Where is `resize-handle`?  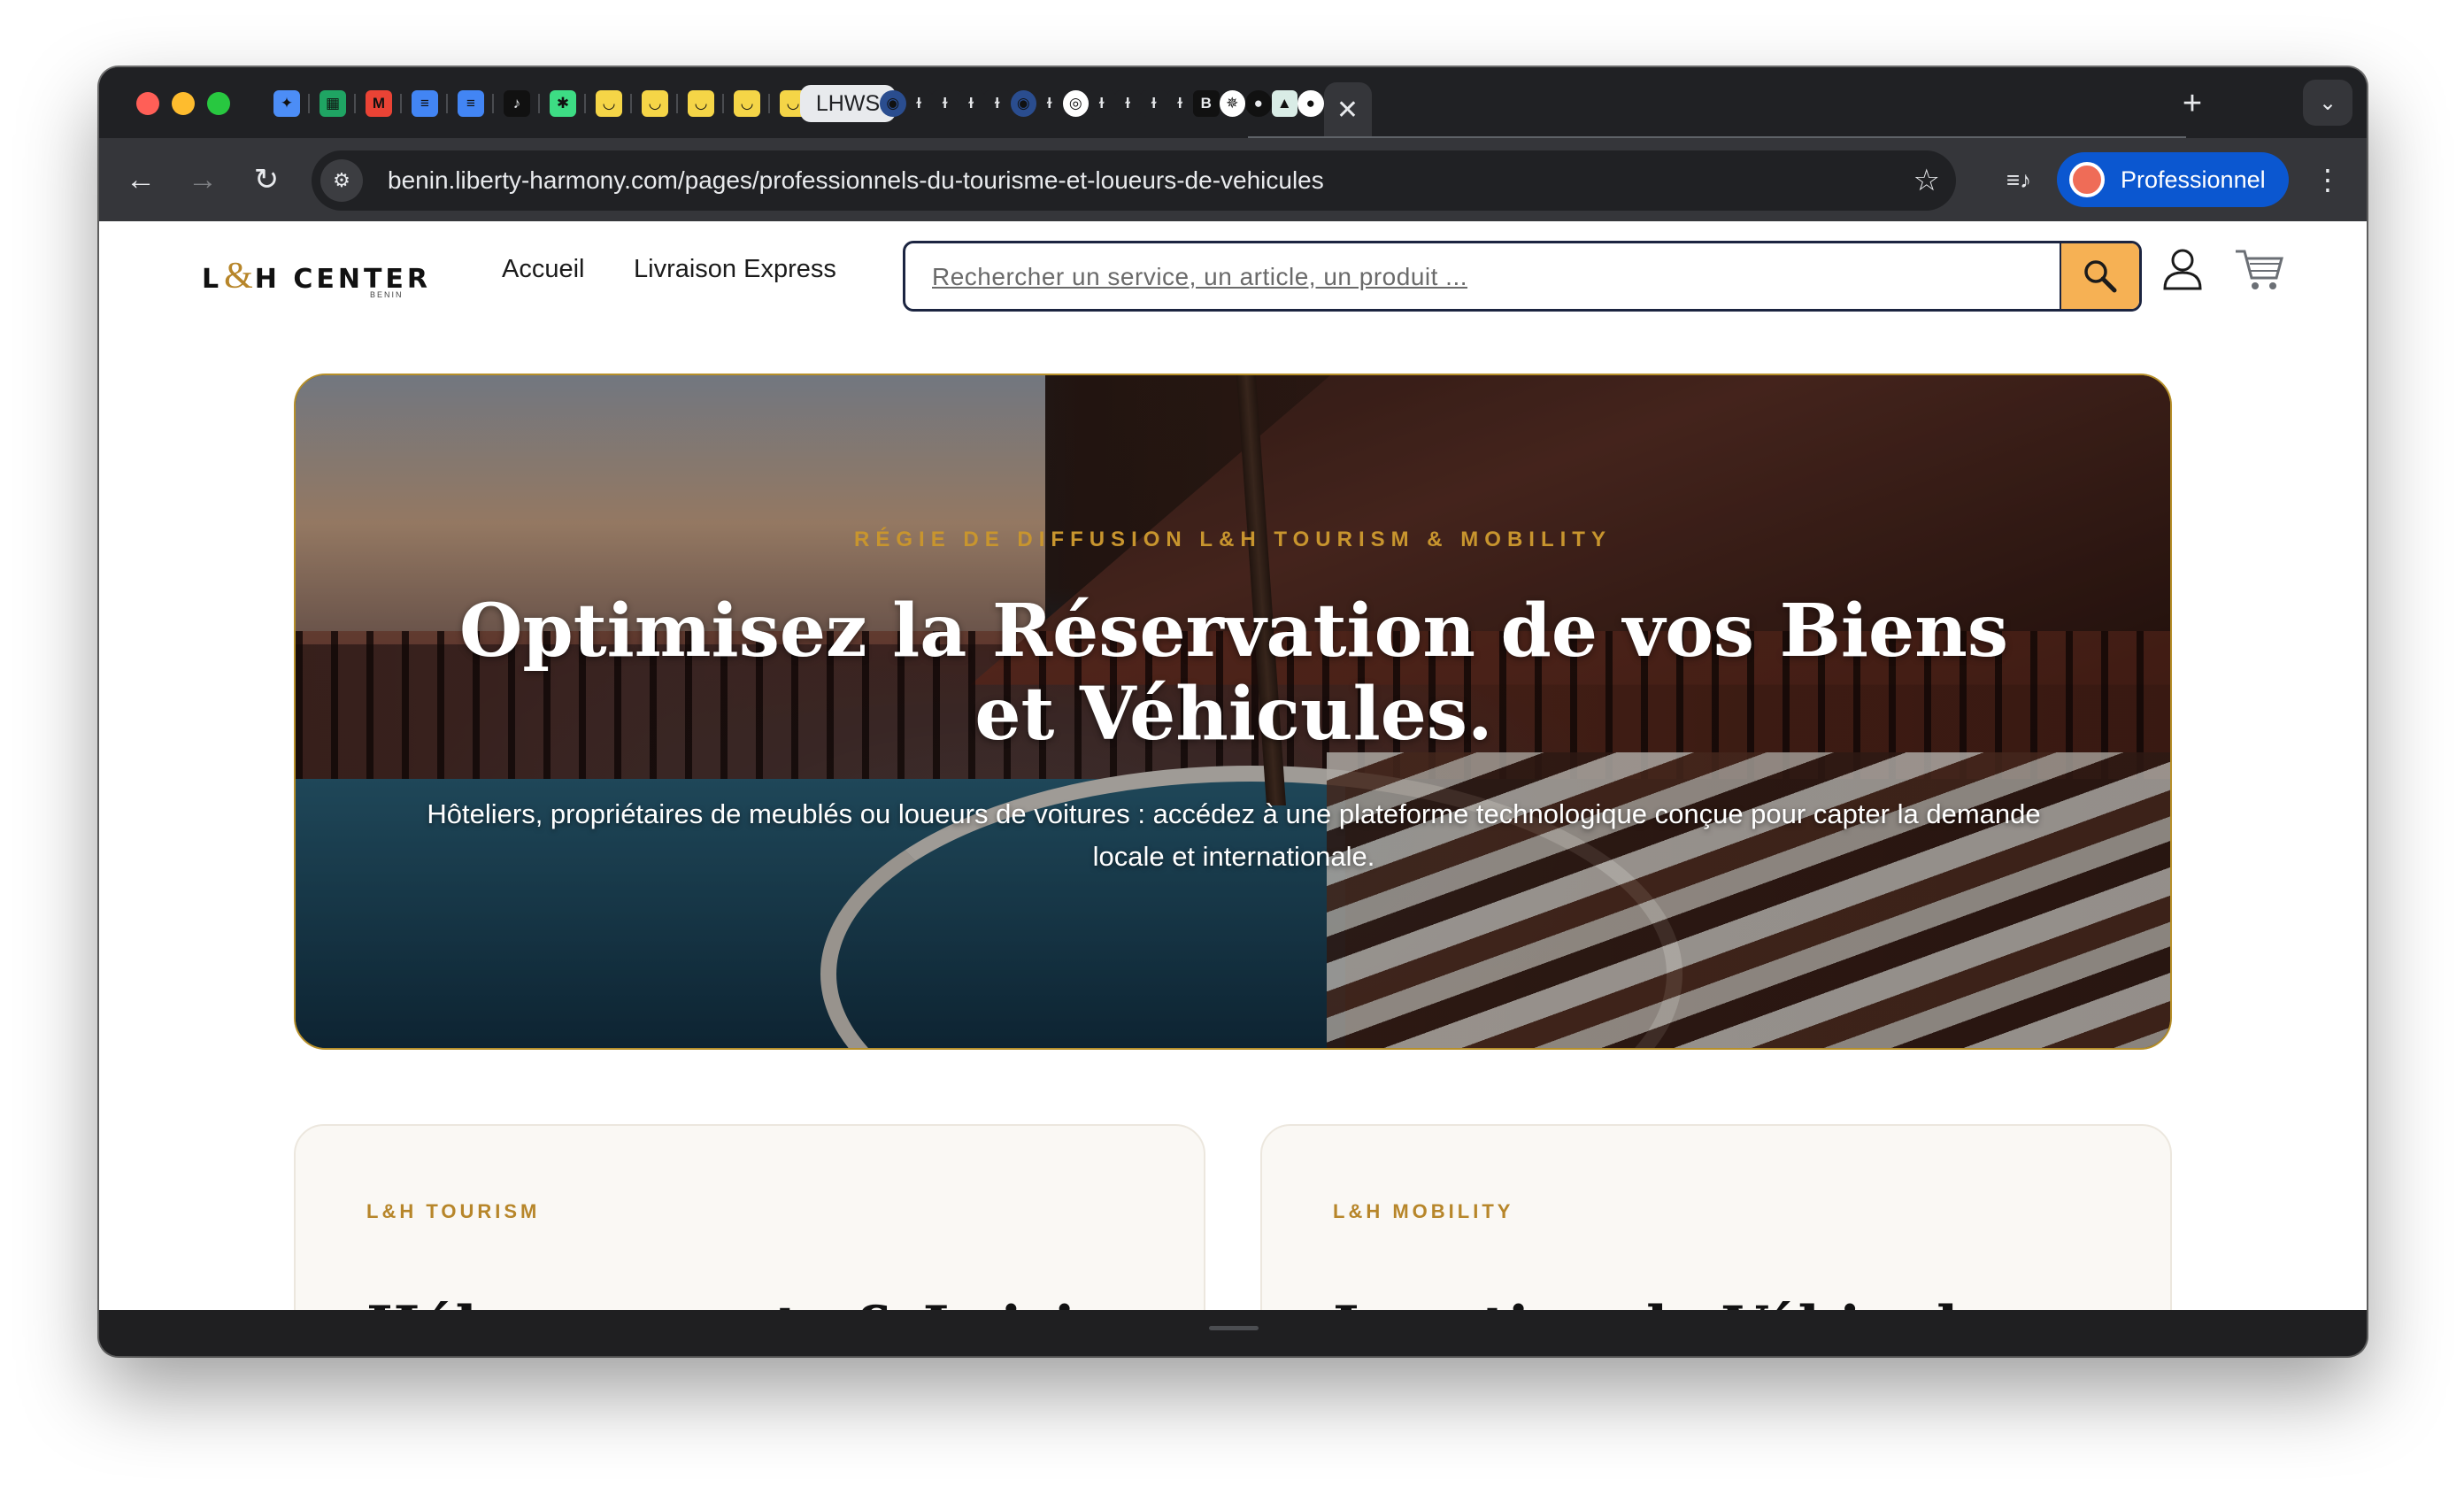
resize-handle is located at coordinates (1234, 1328).